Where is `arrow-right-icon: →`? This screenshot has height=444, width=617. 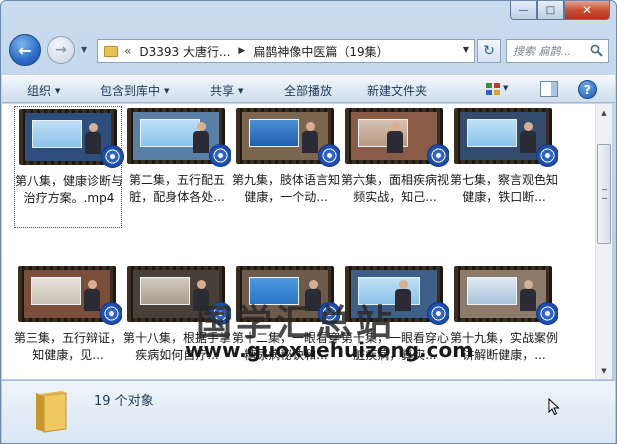 arrow-right-icon: → is located at coordinates (61, 50).